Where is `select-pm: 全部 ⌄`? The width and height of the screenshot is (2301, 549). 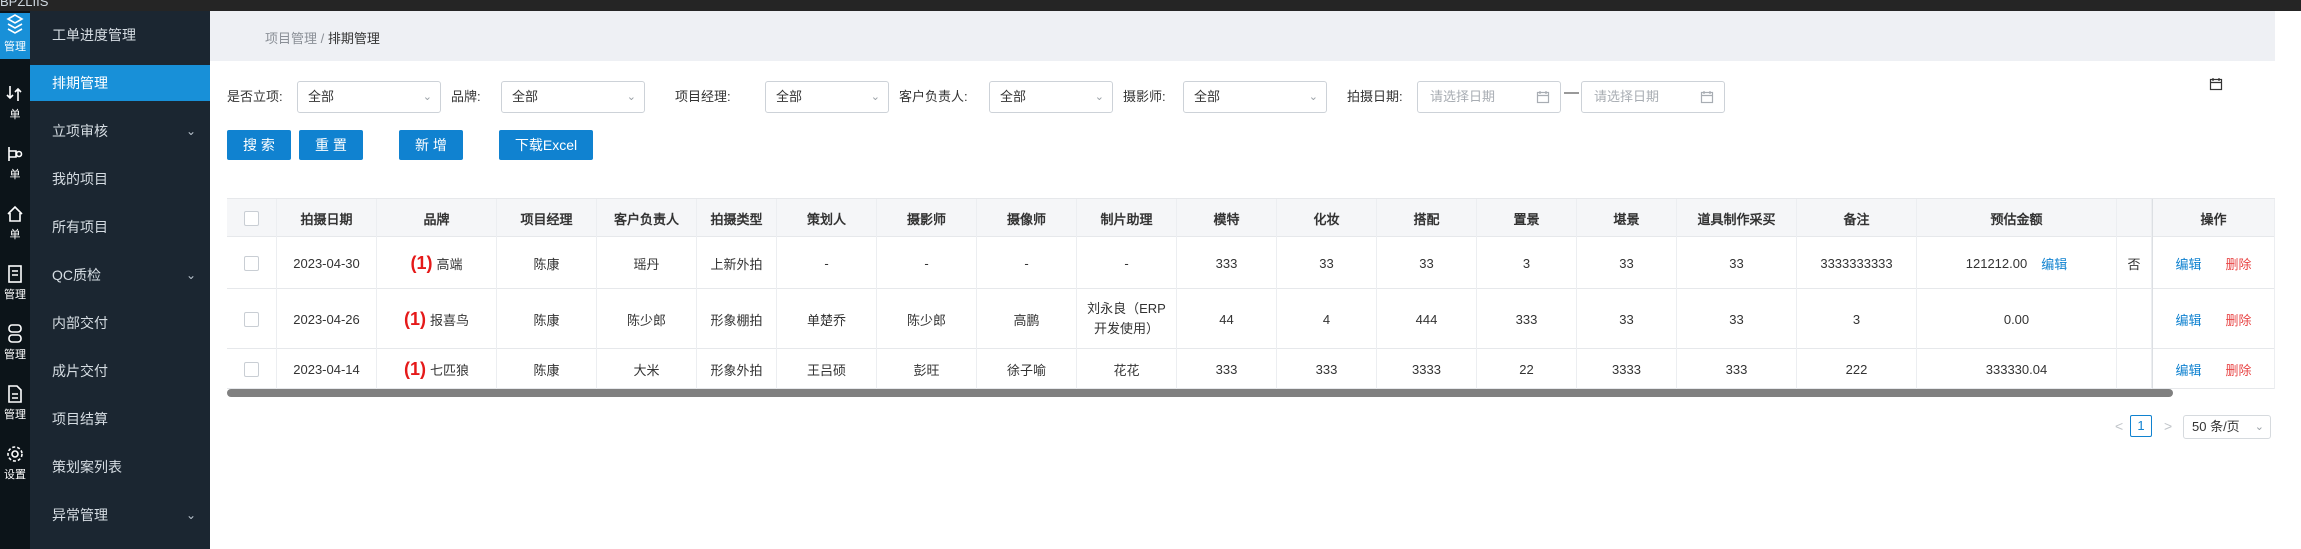 select-pm: 全部 ⌄ is located at coordinates (827, 97).